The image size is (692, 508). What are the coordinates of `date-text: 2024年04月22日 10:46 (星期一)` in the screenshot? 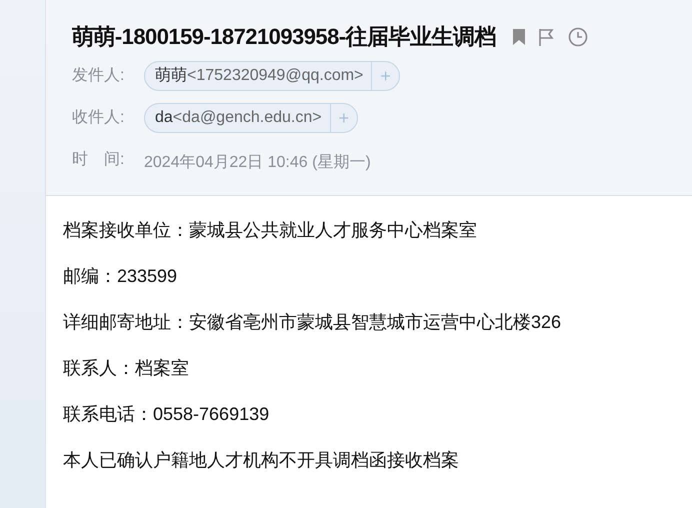 It's located at (257, 163).